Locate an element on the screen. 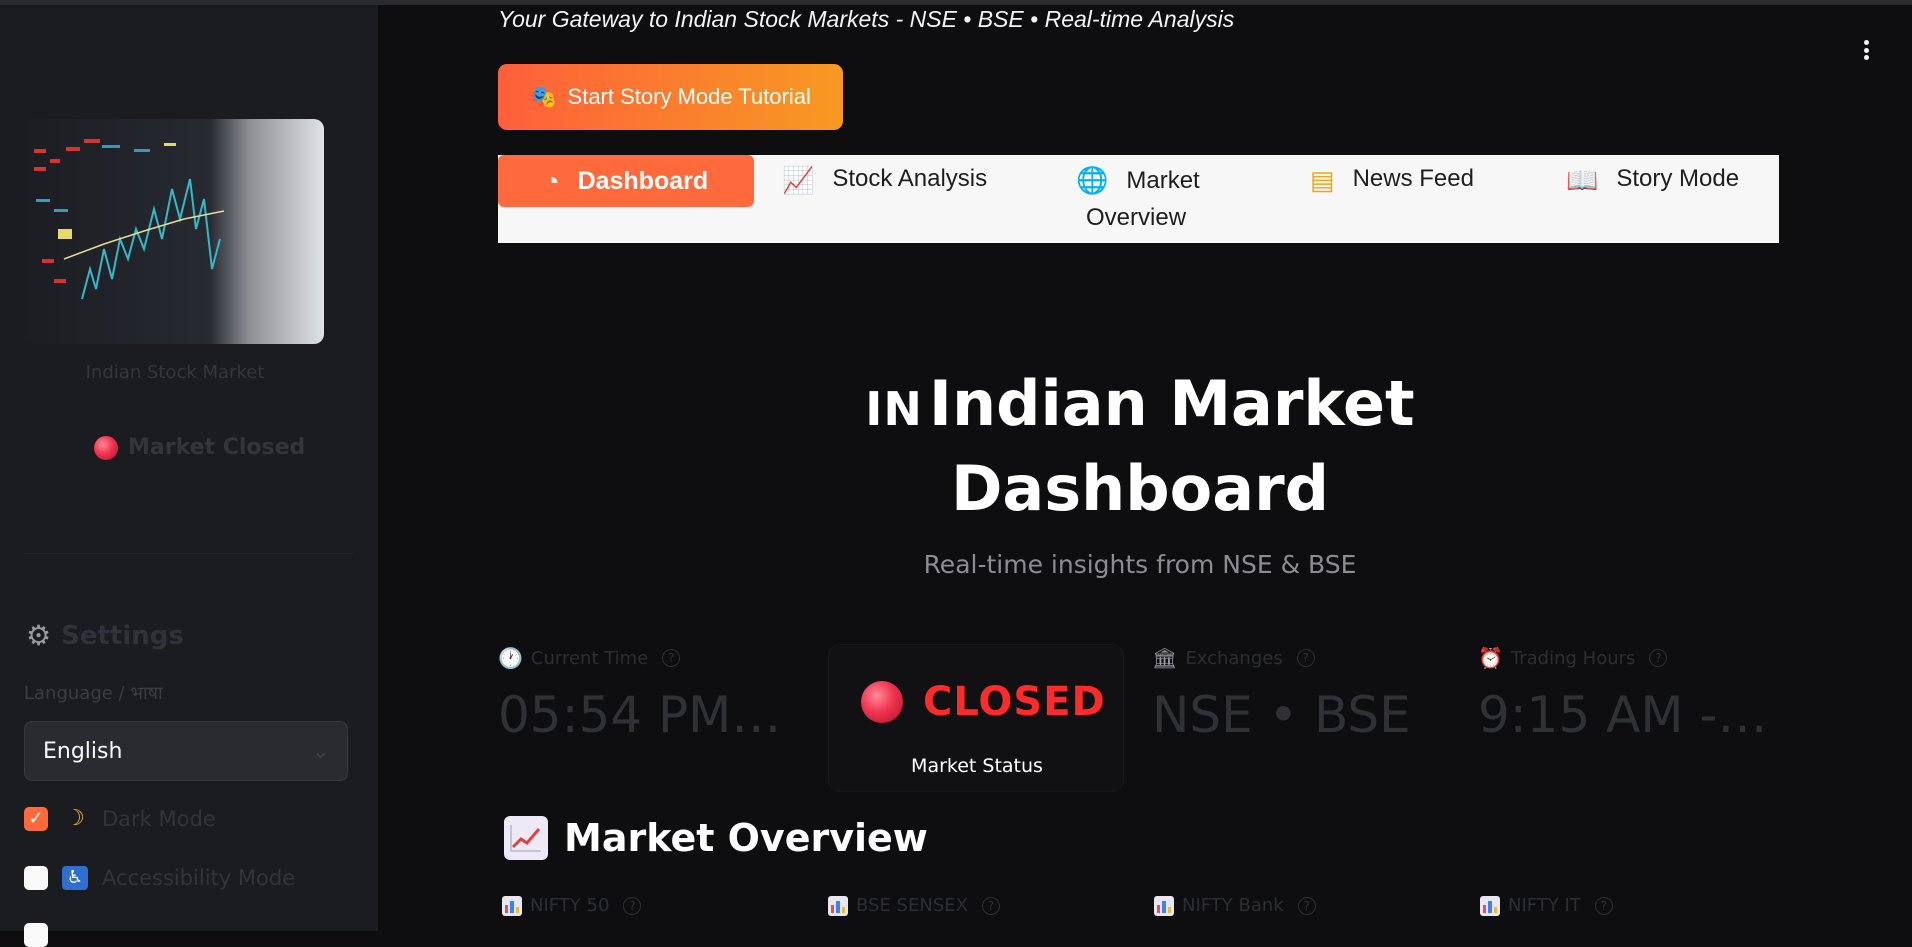 This screenshot has width=1912, height=947. line-chart-icon: 📈 is located at coordinates (798, 180).